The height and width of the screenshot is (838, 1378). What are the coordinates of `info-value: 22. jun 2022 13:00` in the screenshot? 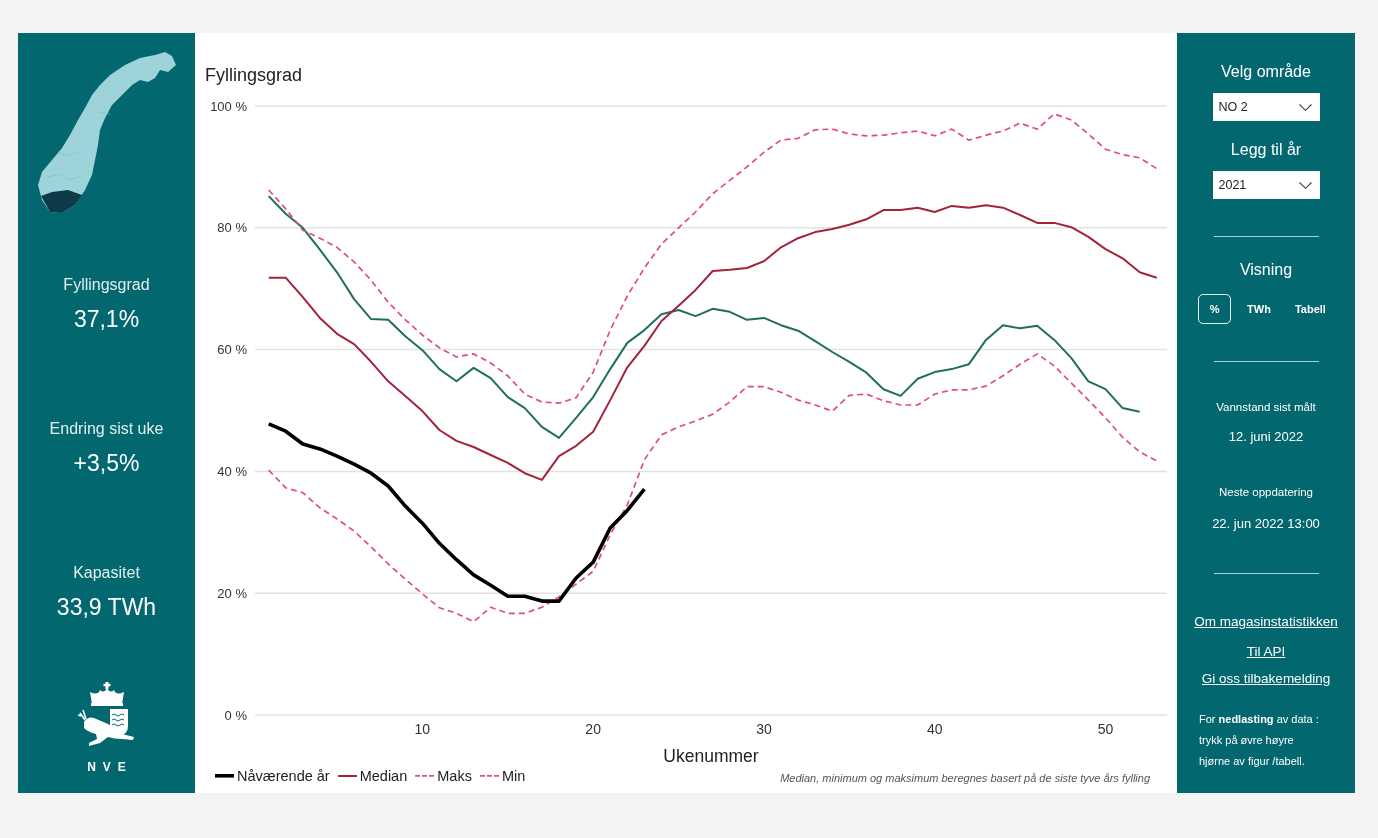 It's located at (1266, 524).